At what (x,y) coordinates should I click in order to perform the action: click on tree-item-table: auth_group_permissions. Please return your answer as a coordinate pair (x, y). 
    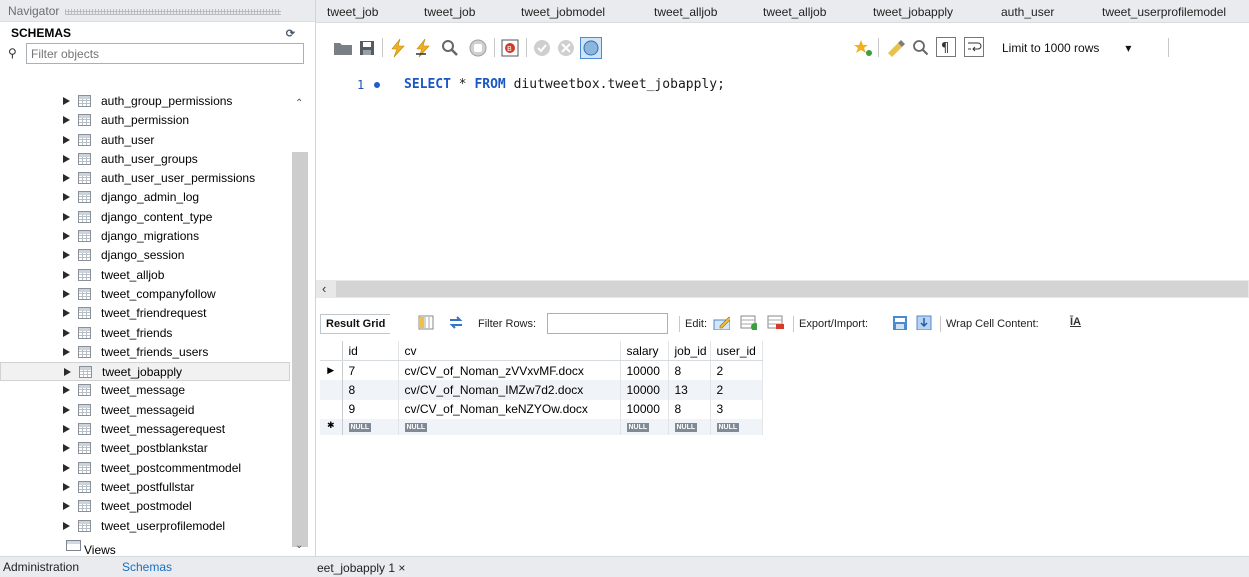
    Looking at the image, I should click on (145, 101).